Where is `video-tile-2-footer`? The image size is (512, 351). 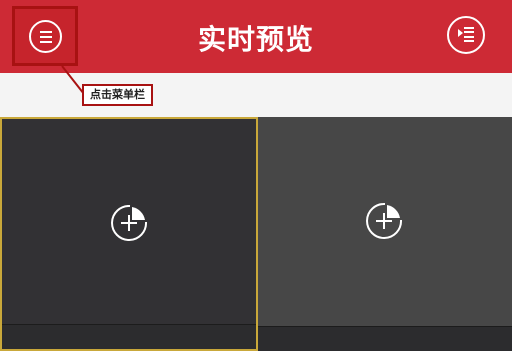 video-tile-2-footer is located at coordinates (385, 338).